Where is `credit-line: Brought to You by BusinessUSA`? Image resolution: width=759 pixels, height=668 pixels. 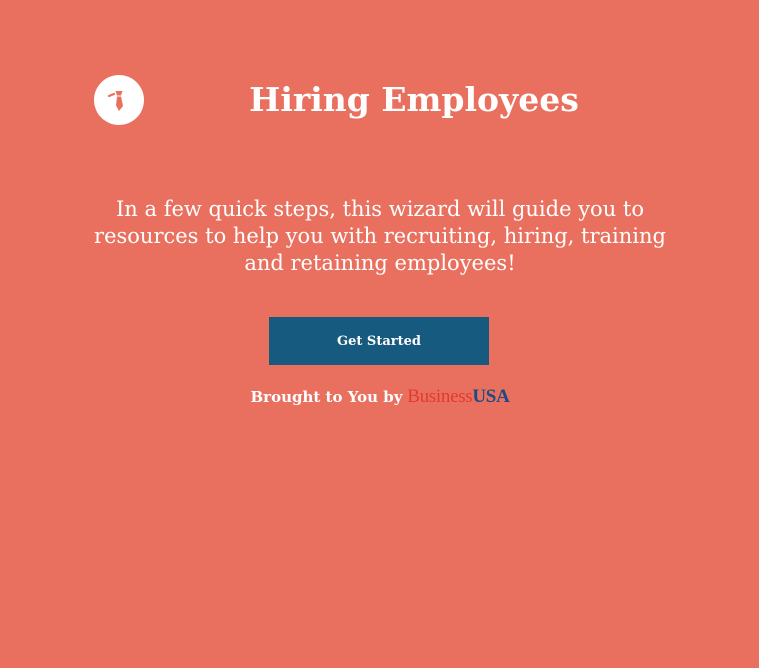
credit-line: Brought to You by BusinessUSA is located at coordinates (380, 397).